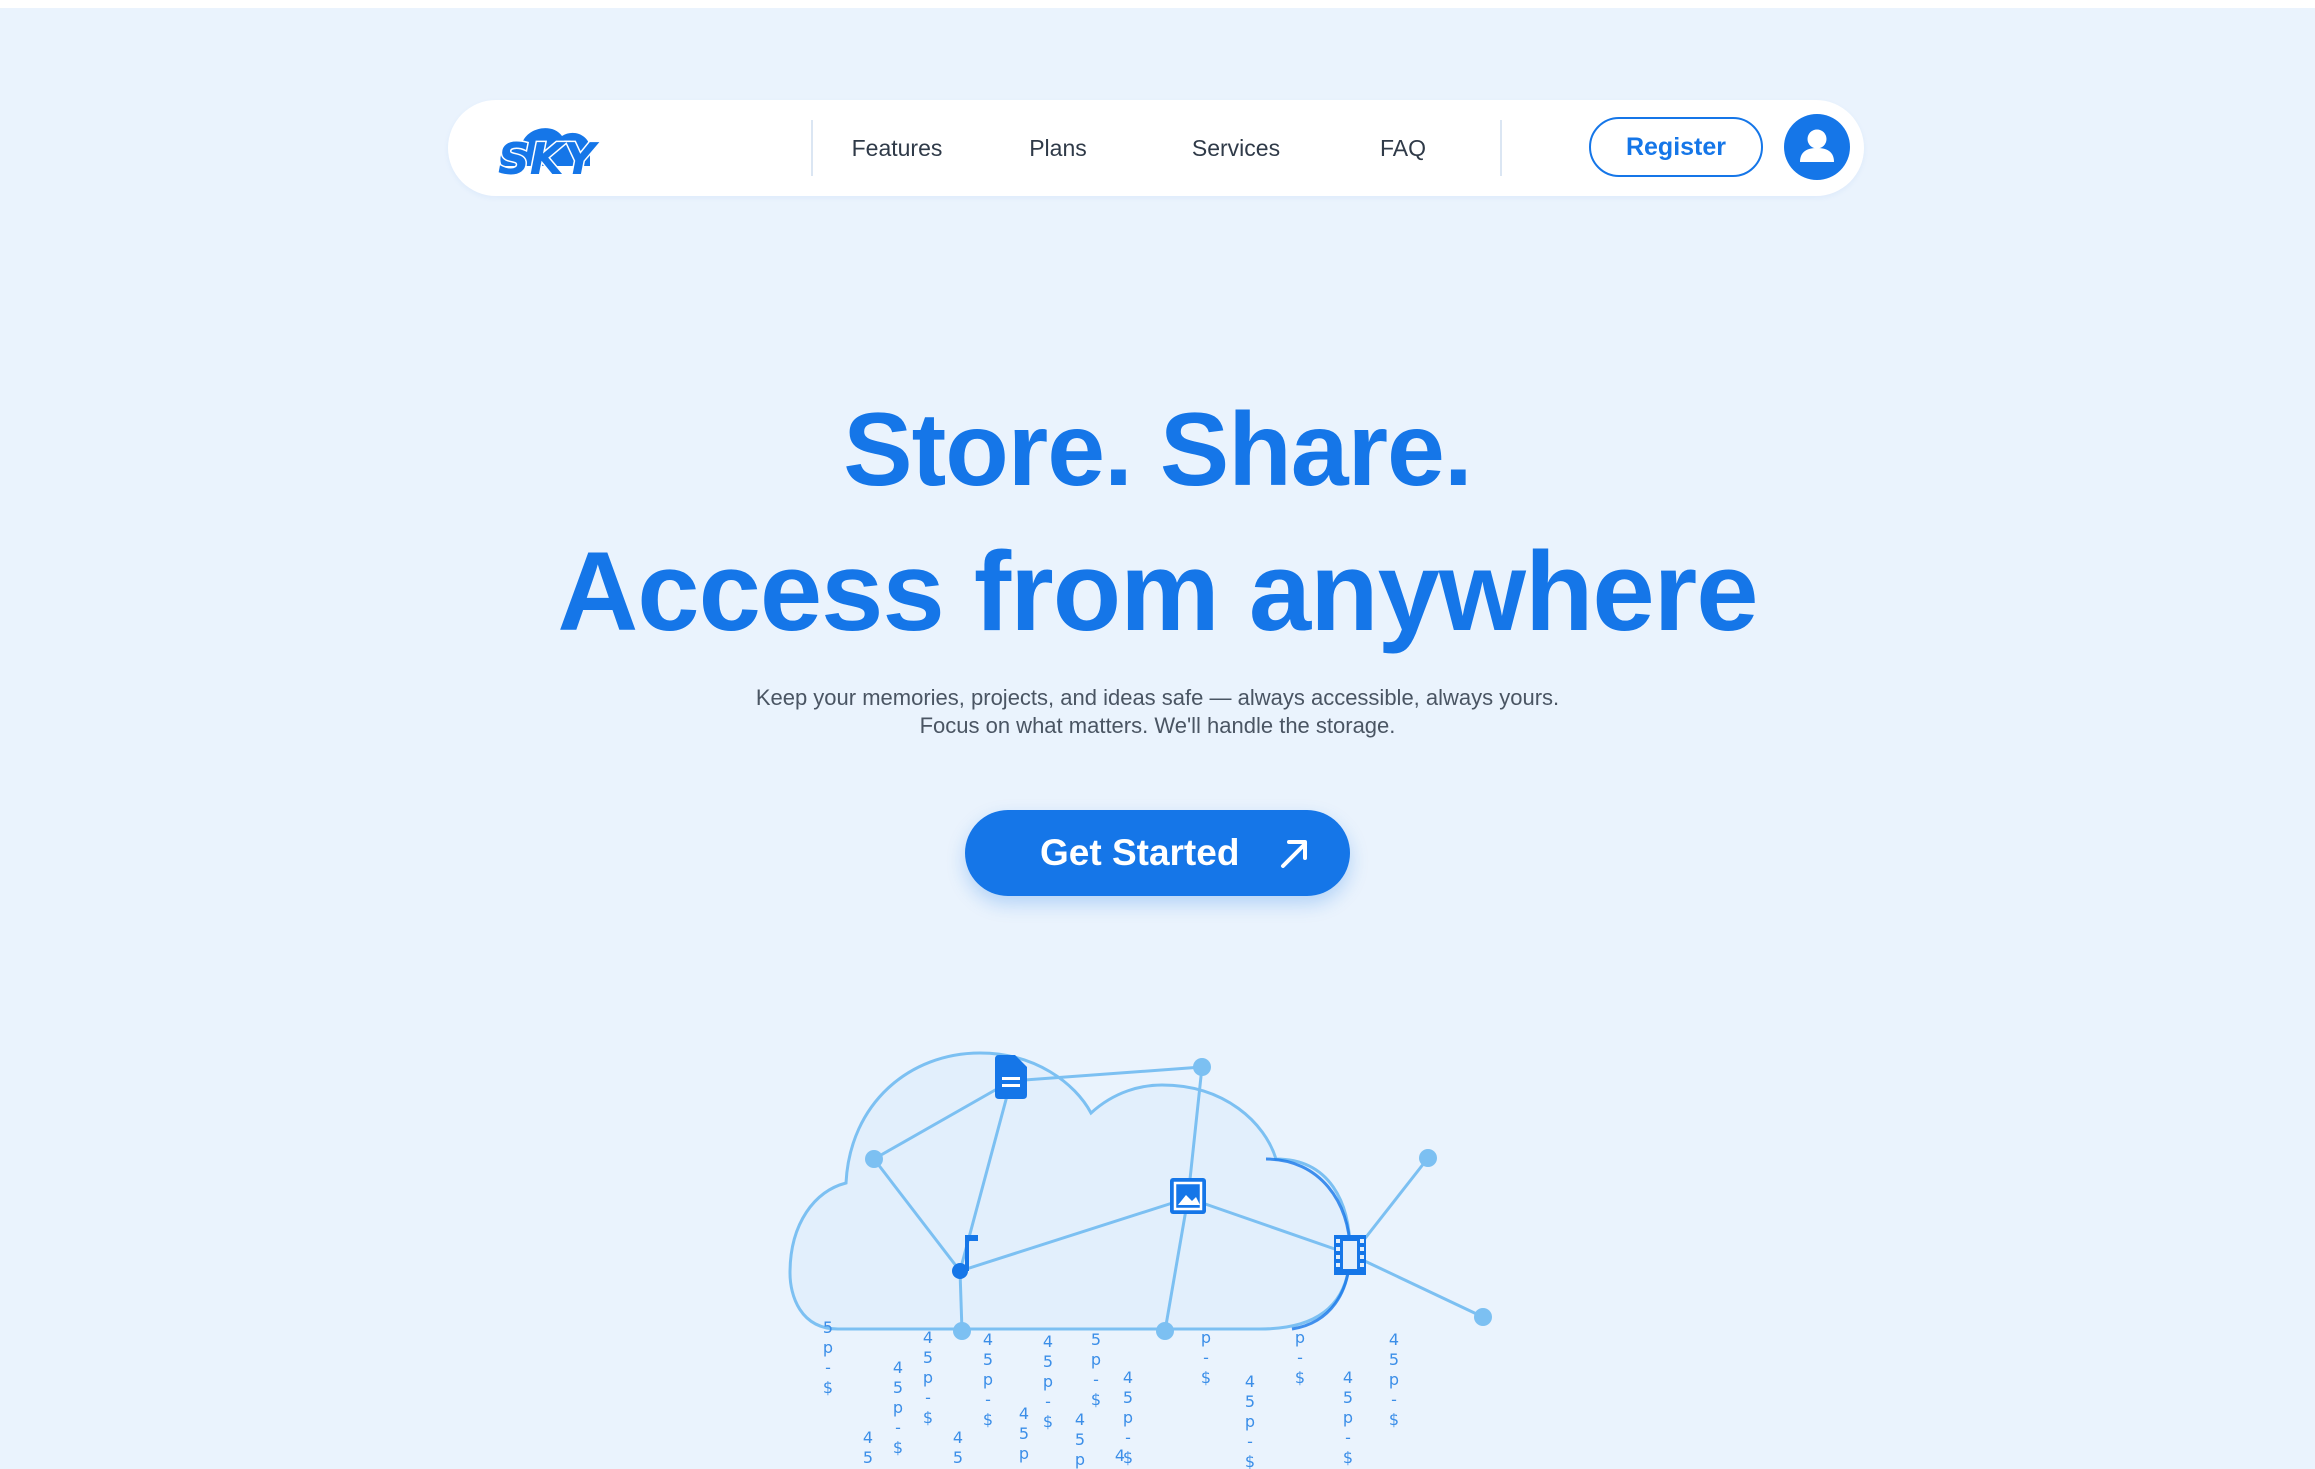 The width and height of the screenshot is (2315, 1469). Describe the element at coordinates (1070, 1191) in the screenshot. I see `cloud-shape` at that location.